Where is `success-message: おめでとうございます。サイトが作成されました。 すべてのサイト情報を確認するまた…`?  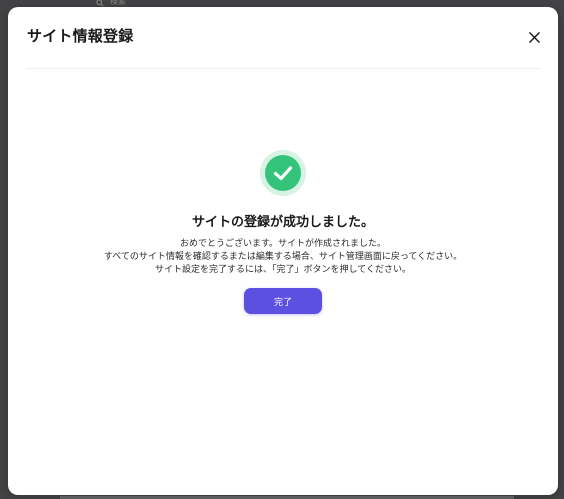
success-message: おめでとうございます。サイトが作成されました。 すべてのサイト情報を確認するまた… is located at coordinates (283, 257).